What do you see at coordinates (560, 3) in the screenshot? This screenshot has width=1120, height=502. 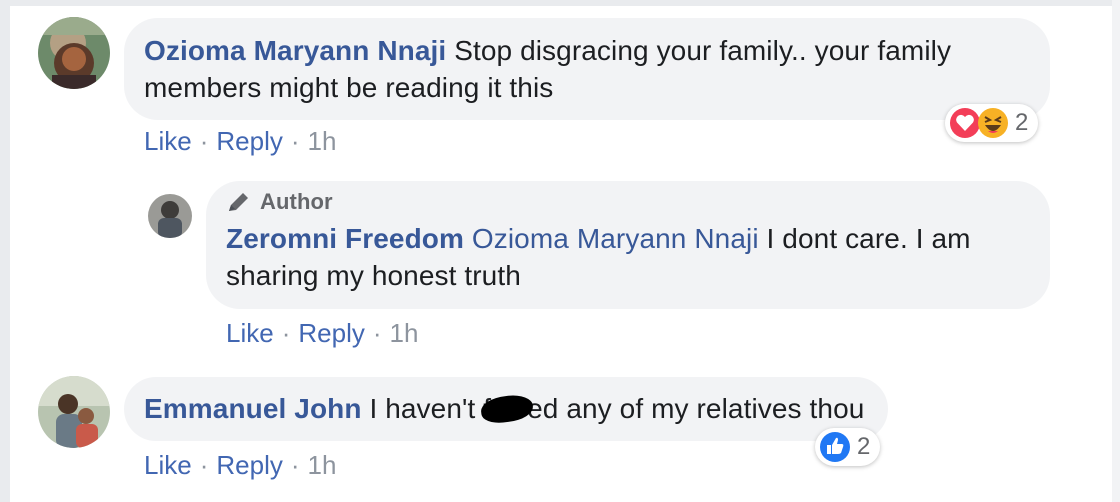 I see `page-top-border` at bounding box center [560, 3].